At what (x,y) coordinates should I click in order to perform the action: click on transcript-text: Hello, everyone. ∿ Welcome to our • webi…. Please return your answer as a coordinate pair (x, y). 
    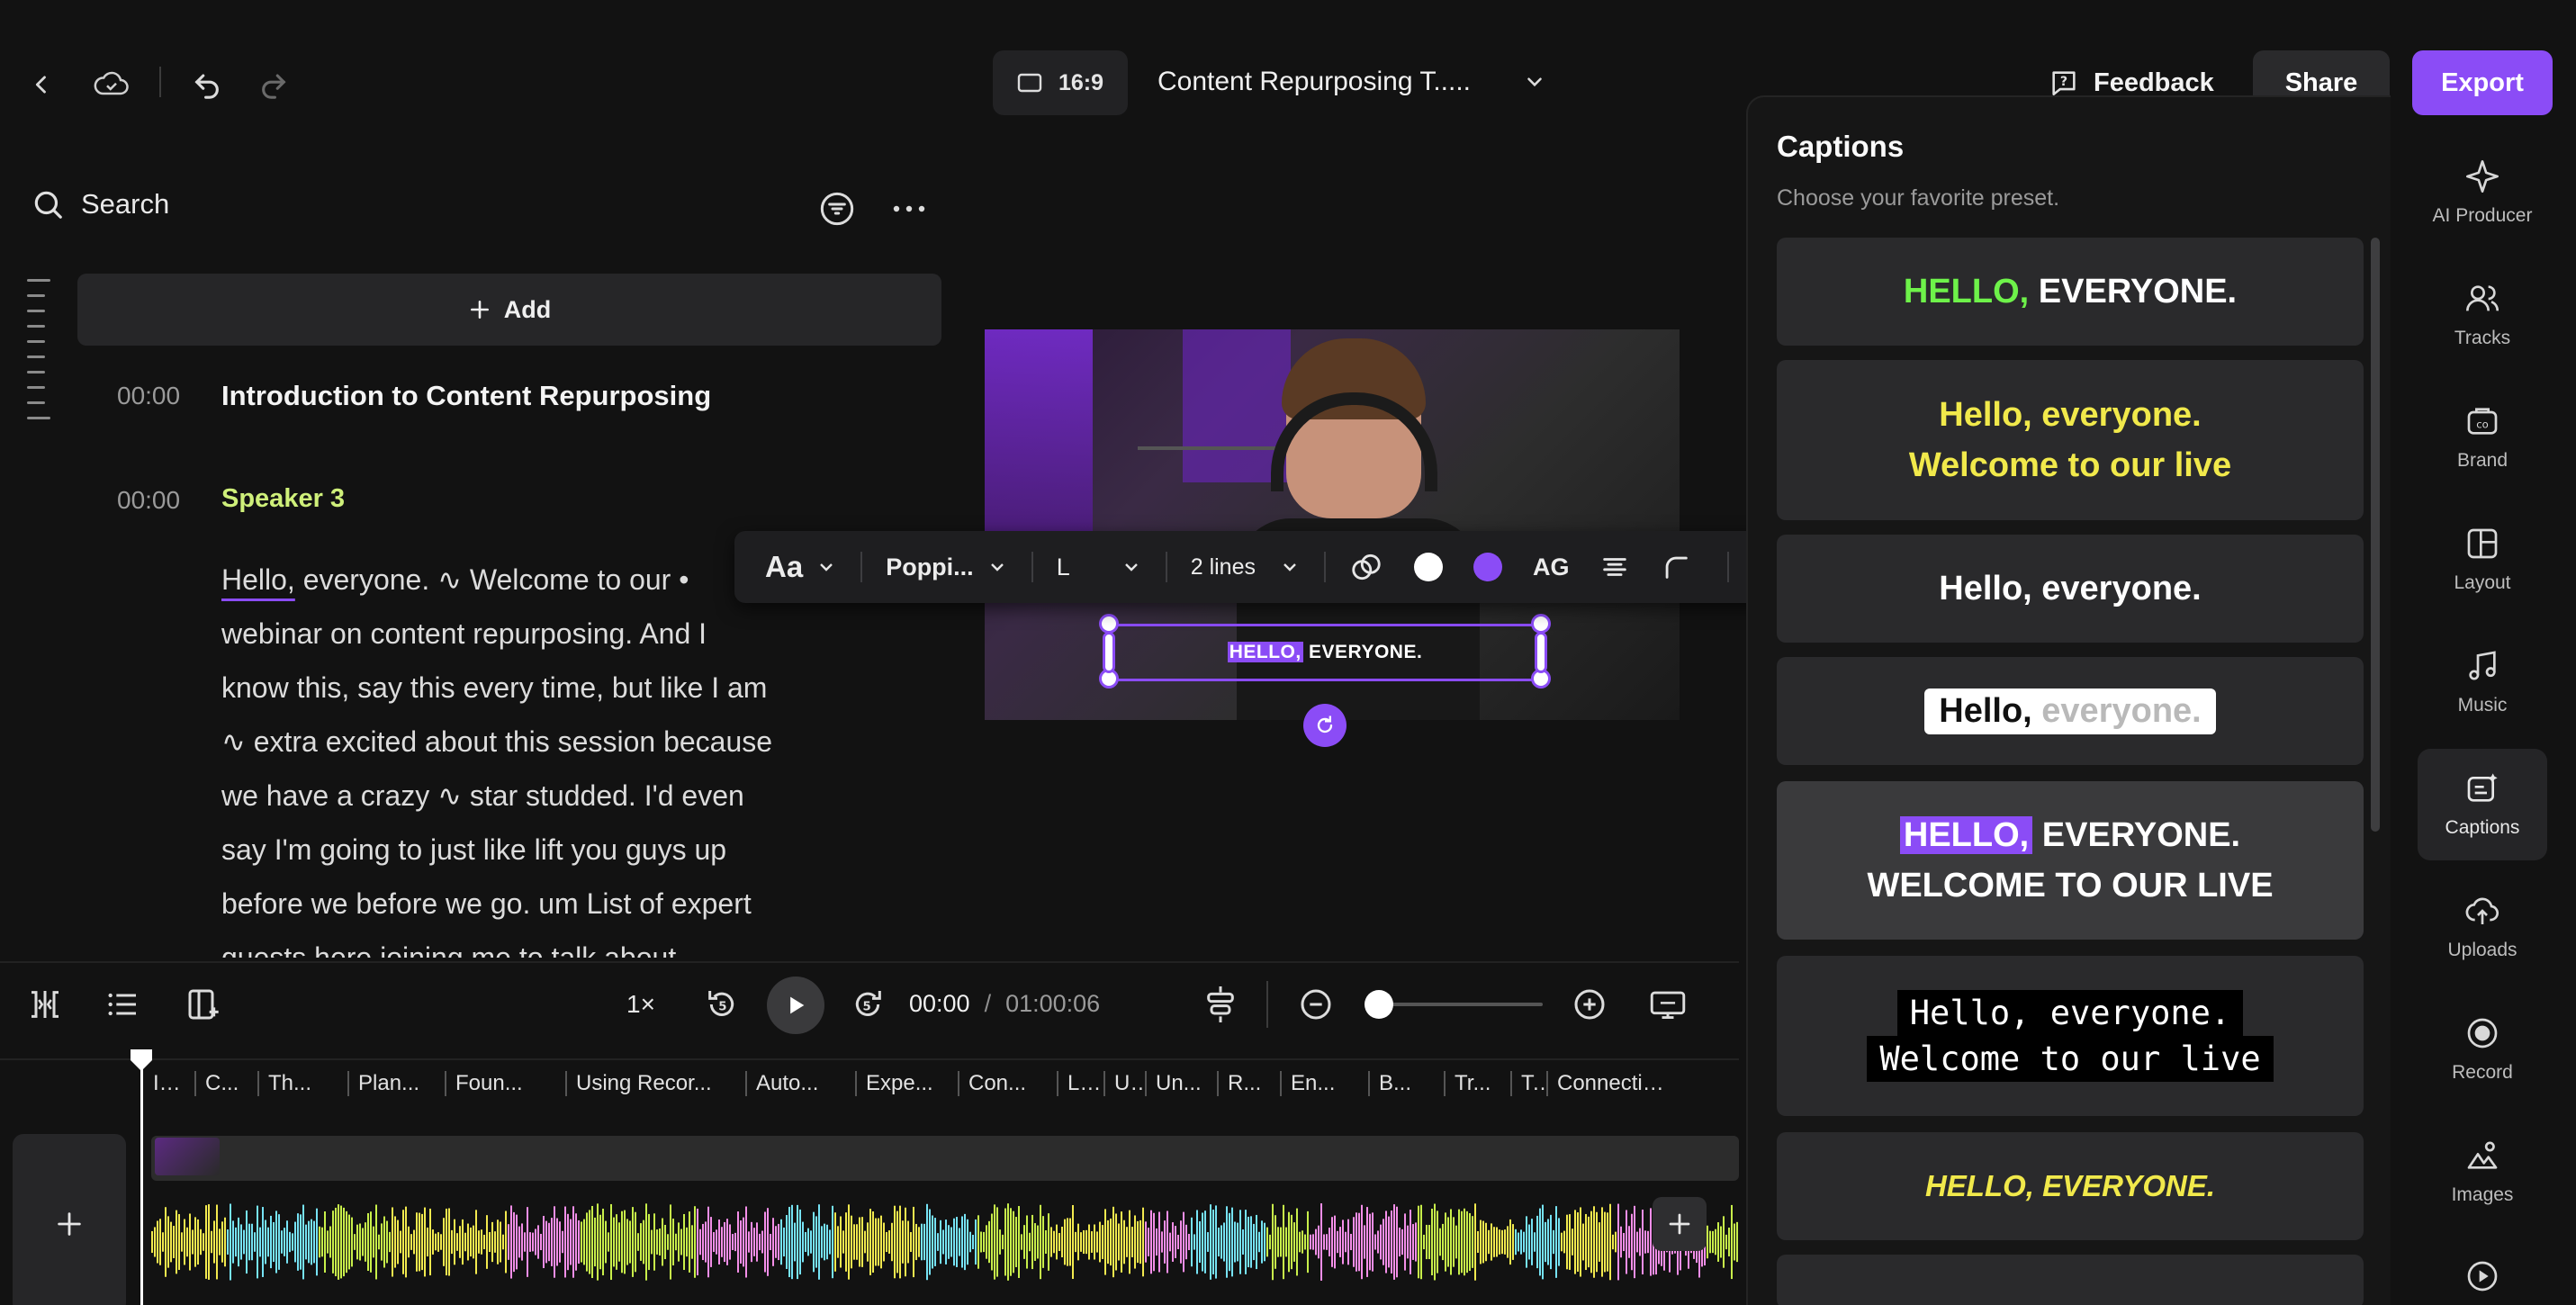
    Looking at the image, I should click on (536, 755).